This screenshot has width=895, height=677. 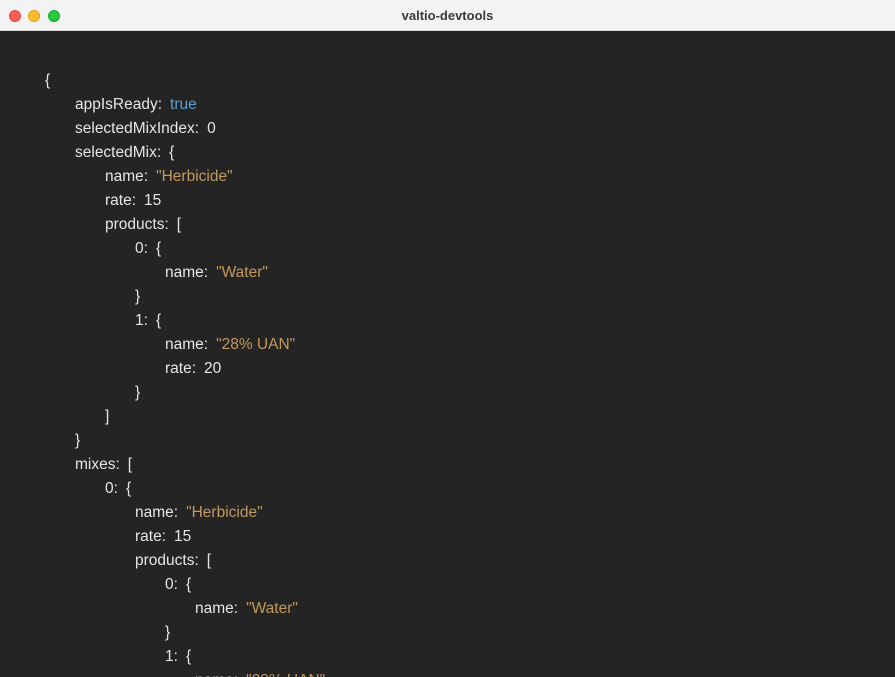 I want to click on tree-line: ], so click(x=107, y=417).